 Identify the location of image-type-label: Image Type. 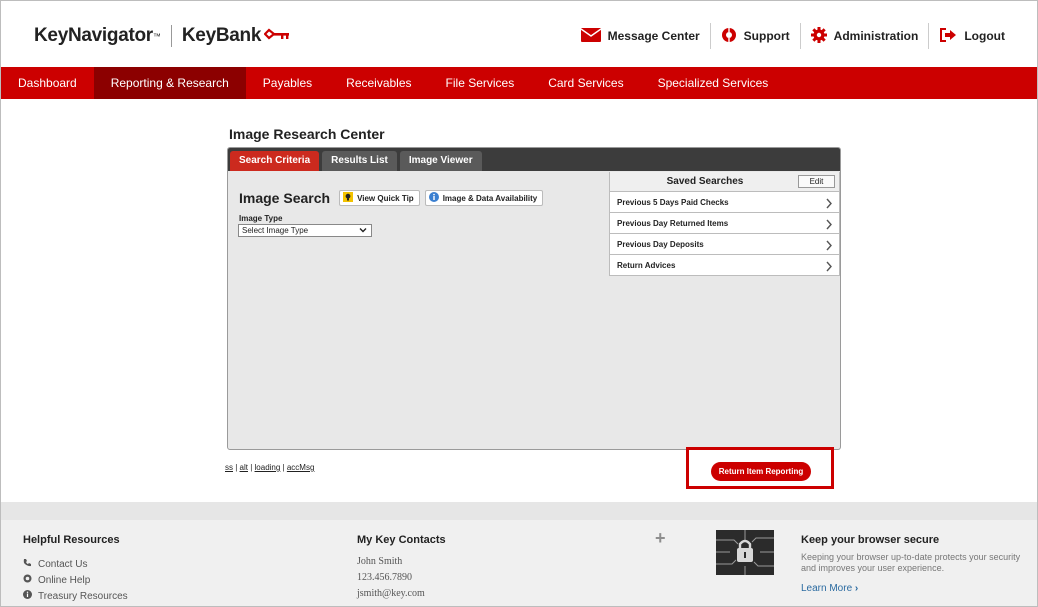
(261, 218).